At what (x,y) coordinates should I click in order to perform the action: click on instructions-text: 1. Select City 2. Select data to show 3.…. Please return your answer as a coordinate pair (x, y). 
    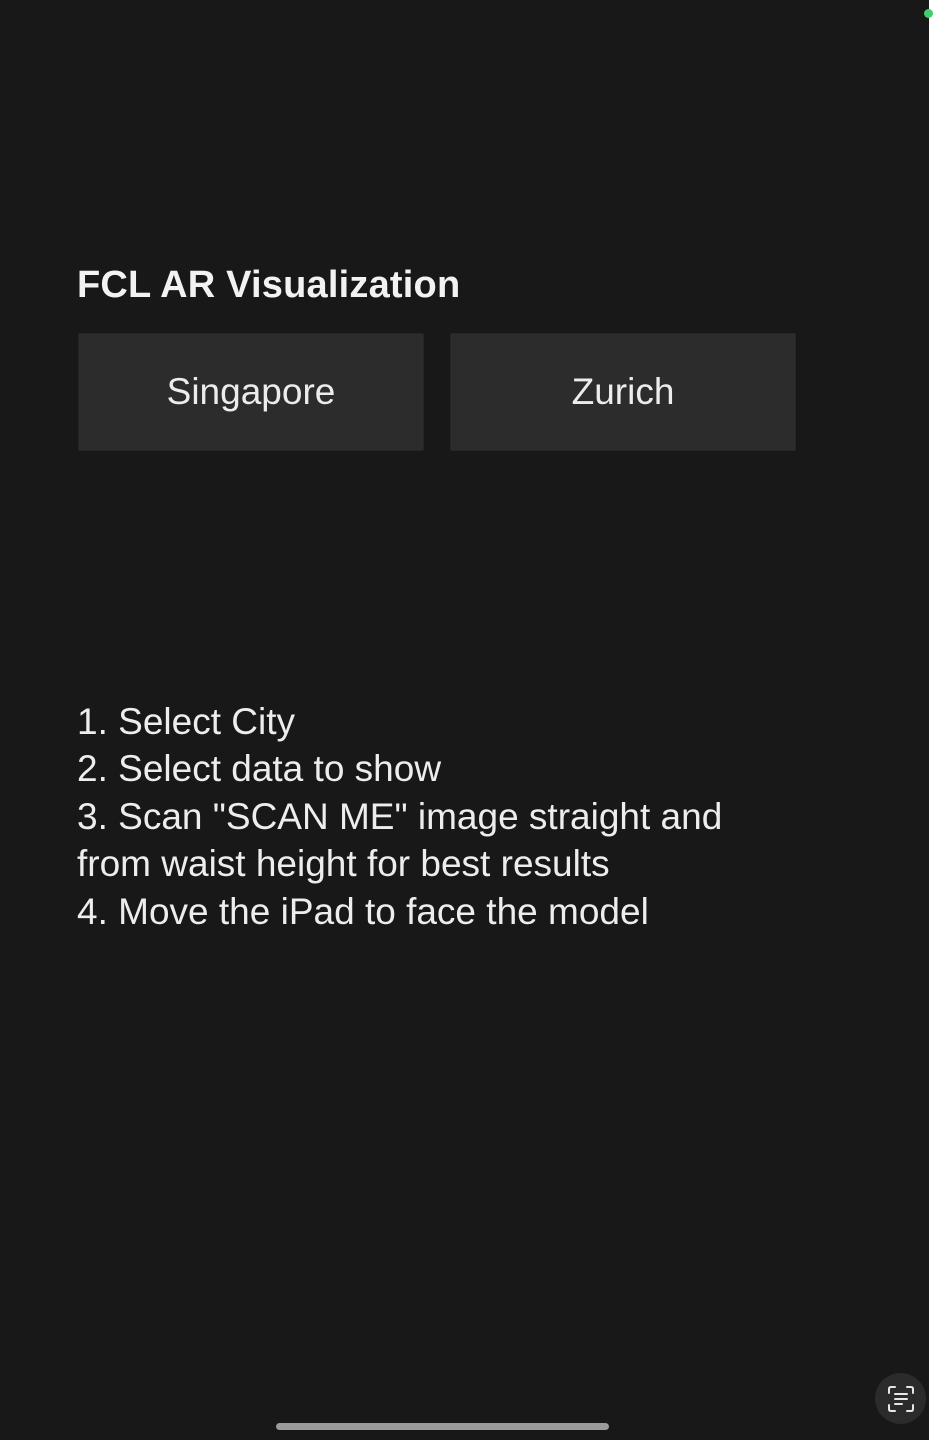
    Looking at the image, I should click on (447, 816).